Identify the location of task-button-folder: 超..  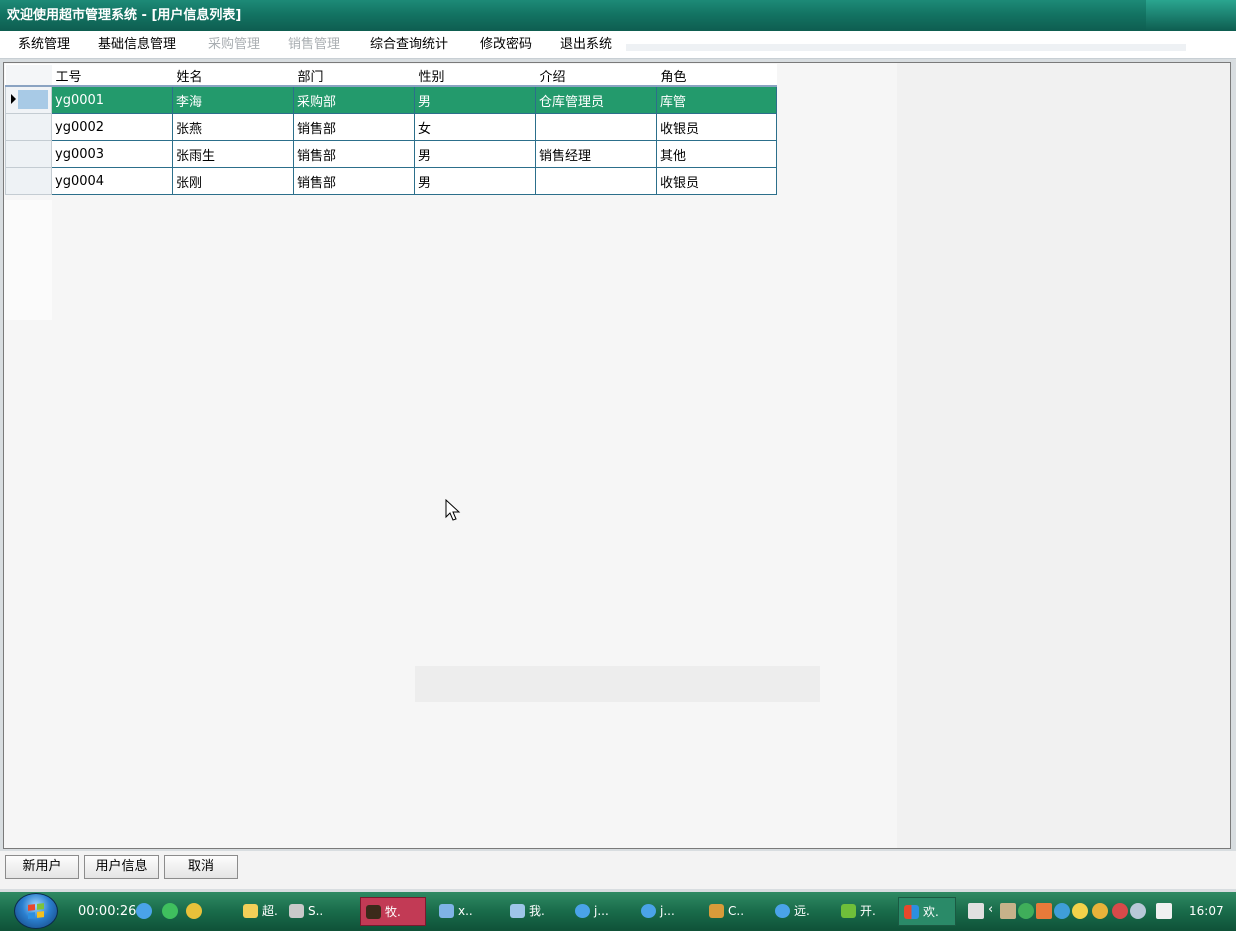
(264, 911).